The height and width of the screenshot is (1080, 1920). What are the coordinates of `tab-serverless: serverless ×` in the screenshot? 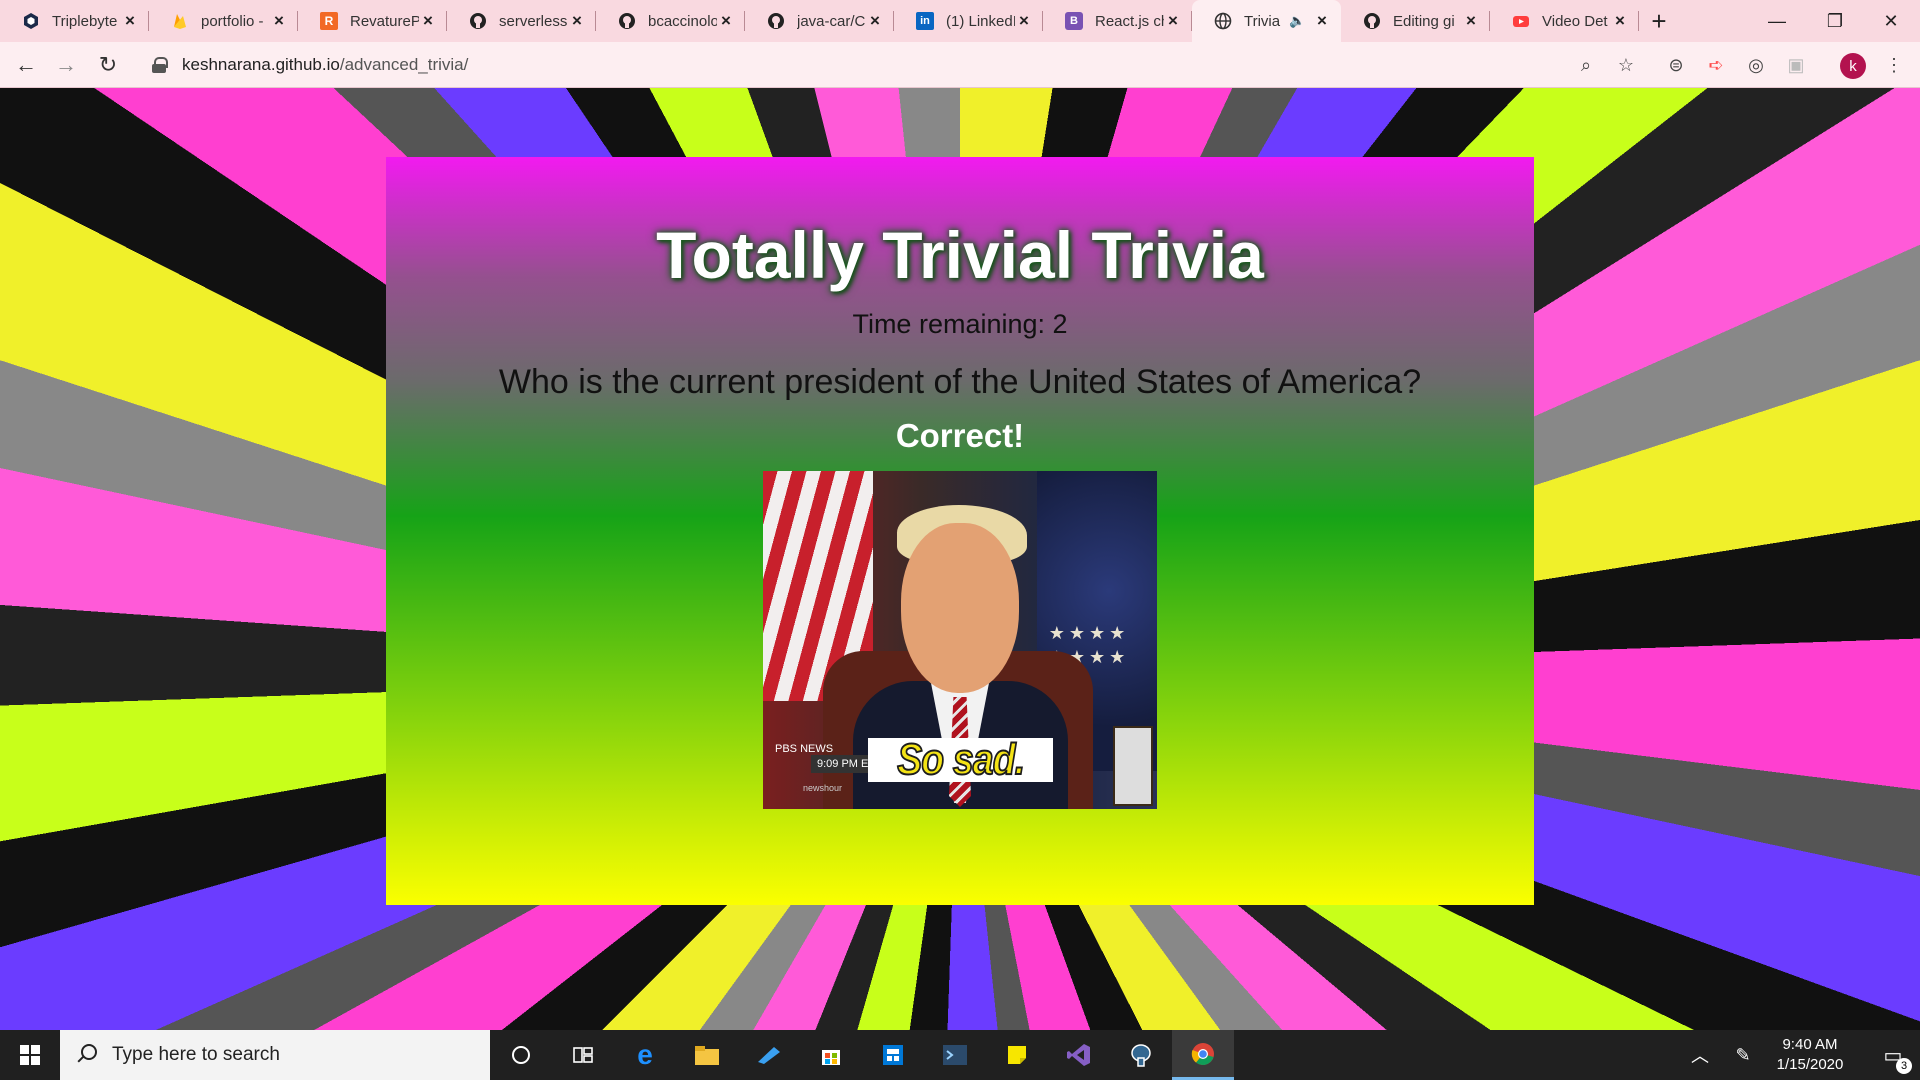 It's located at (521, 21).